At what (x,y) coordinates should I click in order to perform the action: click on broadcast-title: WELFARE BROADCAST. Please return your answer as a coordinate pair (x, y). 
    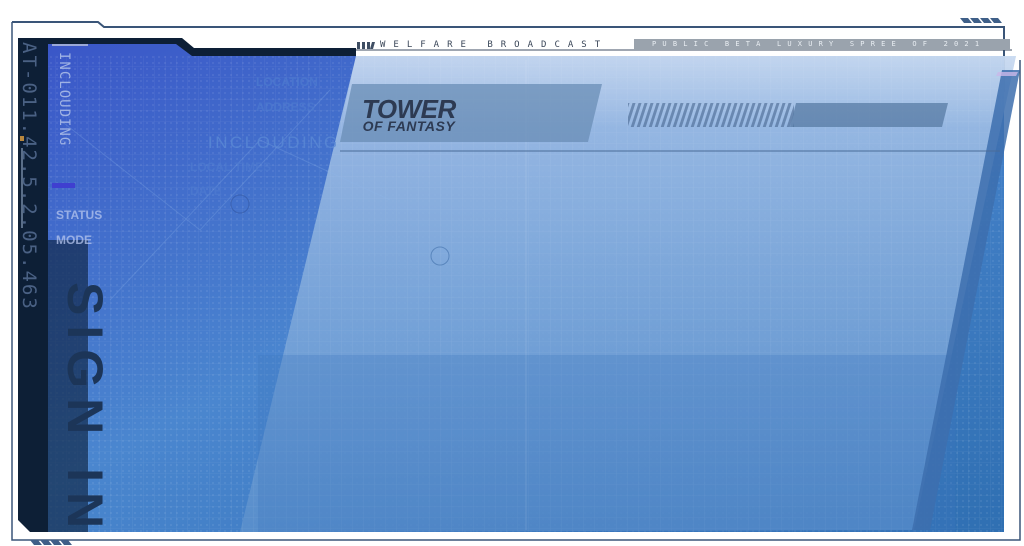
    Looking at the image, I should click on (494, 45).